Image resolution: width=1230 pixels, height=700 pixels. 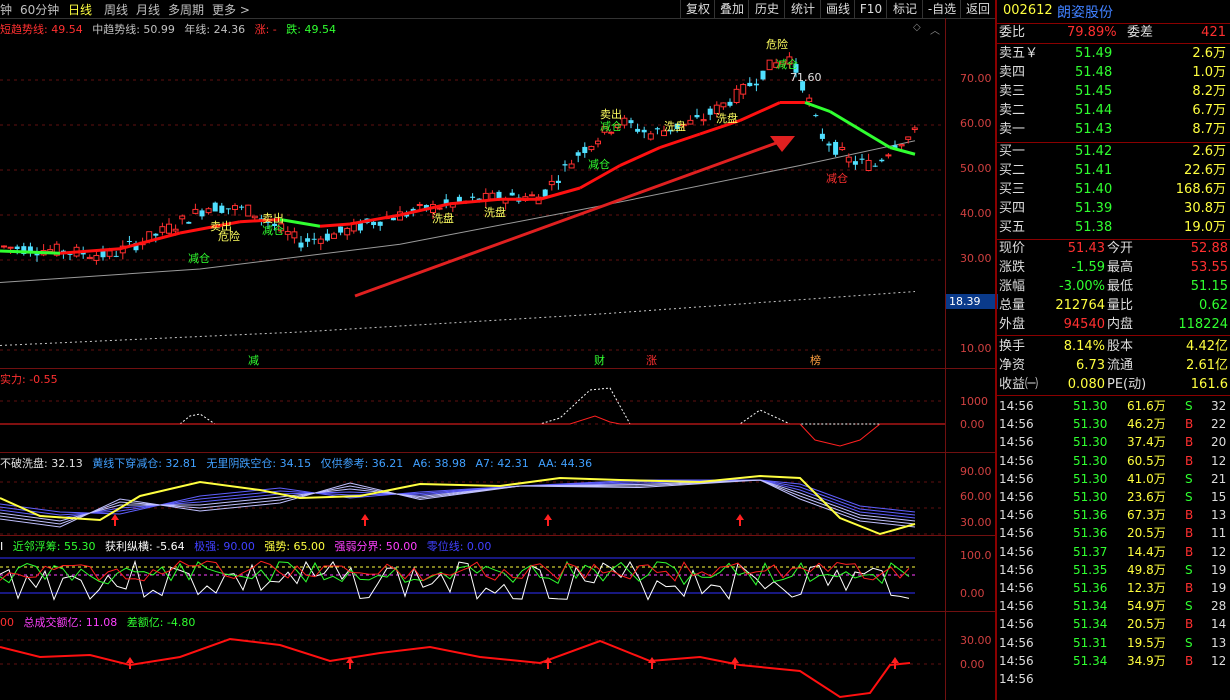 What do you see at coordinates (1094, 72) in the screenshot?
I see `book-price: 51.48` at bounding box center [1094, 72].